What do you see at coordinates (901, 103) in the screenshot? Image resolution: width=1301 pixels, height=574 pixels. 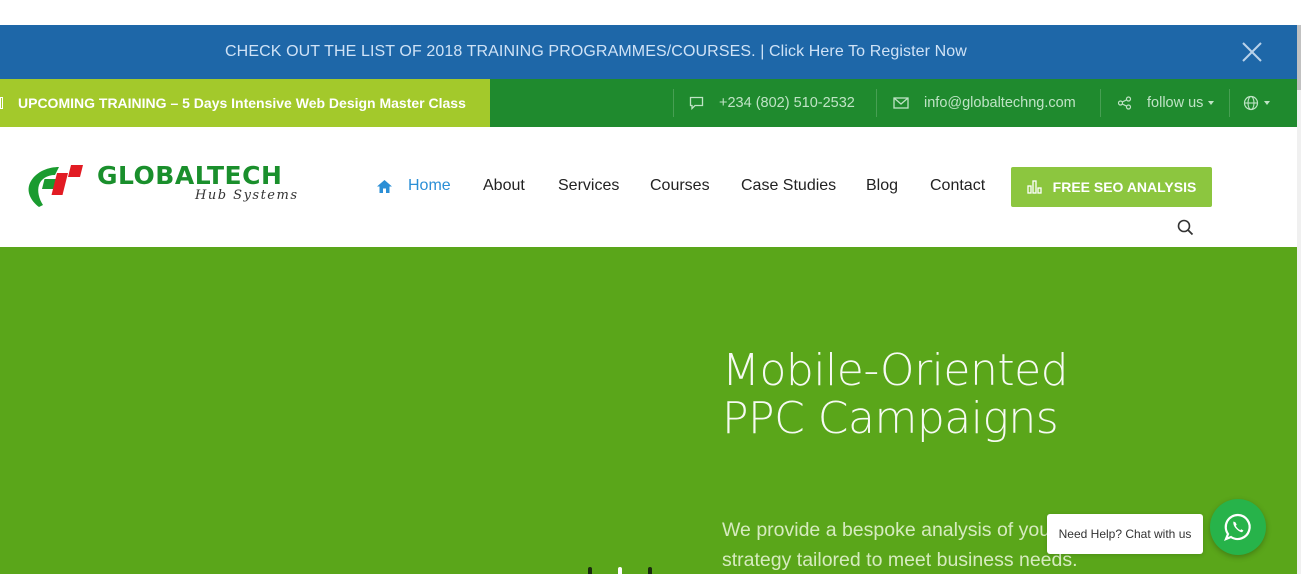 I see `envelope-icon` at bounding box center [901, 103].